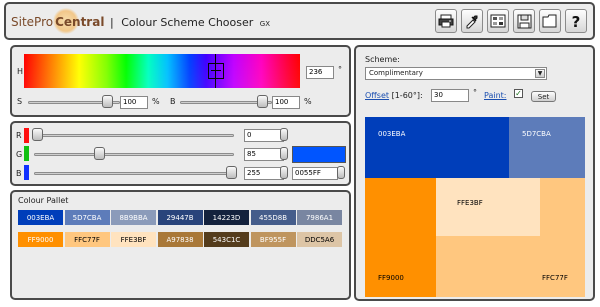 The width and height of the screenshot is (600, 307). I want to click on printer-icon, so click(446, 21).